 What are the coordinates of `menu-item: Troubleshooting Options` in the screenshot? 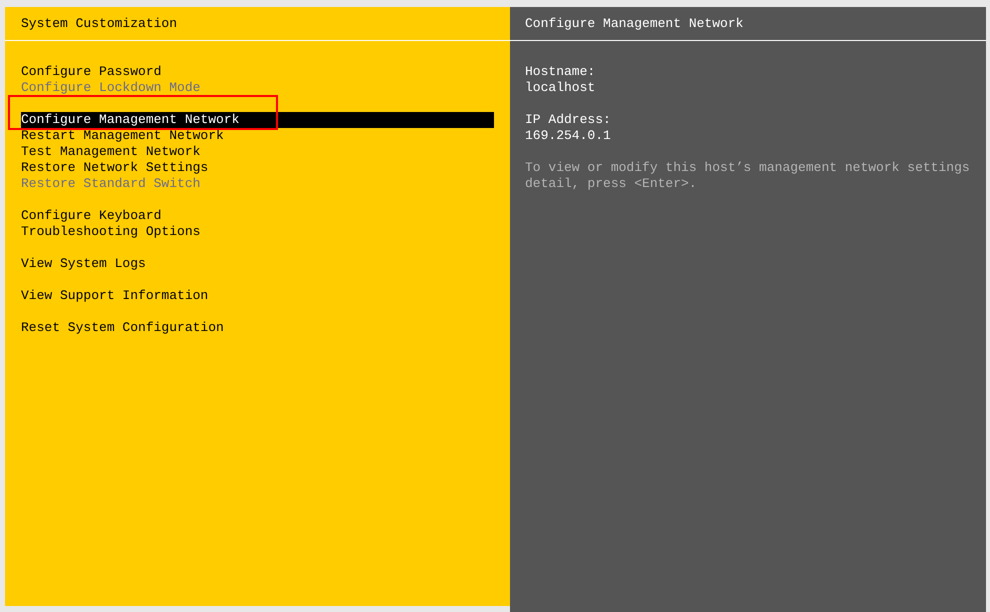 It's located at (110, 232).